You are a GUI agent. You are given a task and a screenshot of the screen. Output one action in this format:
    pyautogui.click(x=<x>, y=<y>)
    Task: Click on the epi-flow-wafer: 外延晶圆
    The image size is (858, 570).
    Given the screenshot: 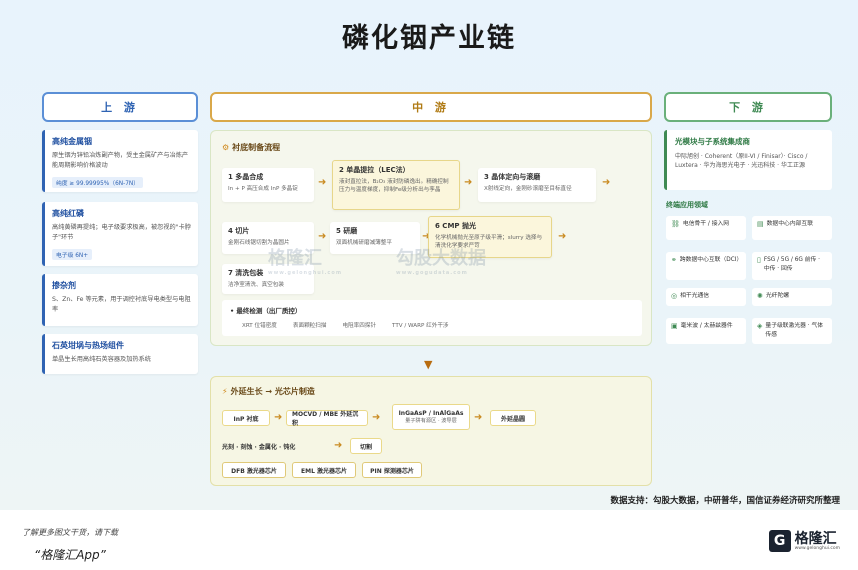 What is the action you would take?
    pyautogui.click(x=513, y=418)
    